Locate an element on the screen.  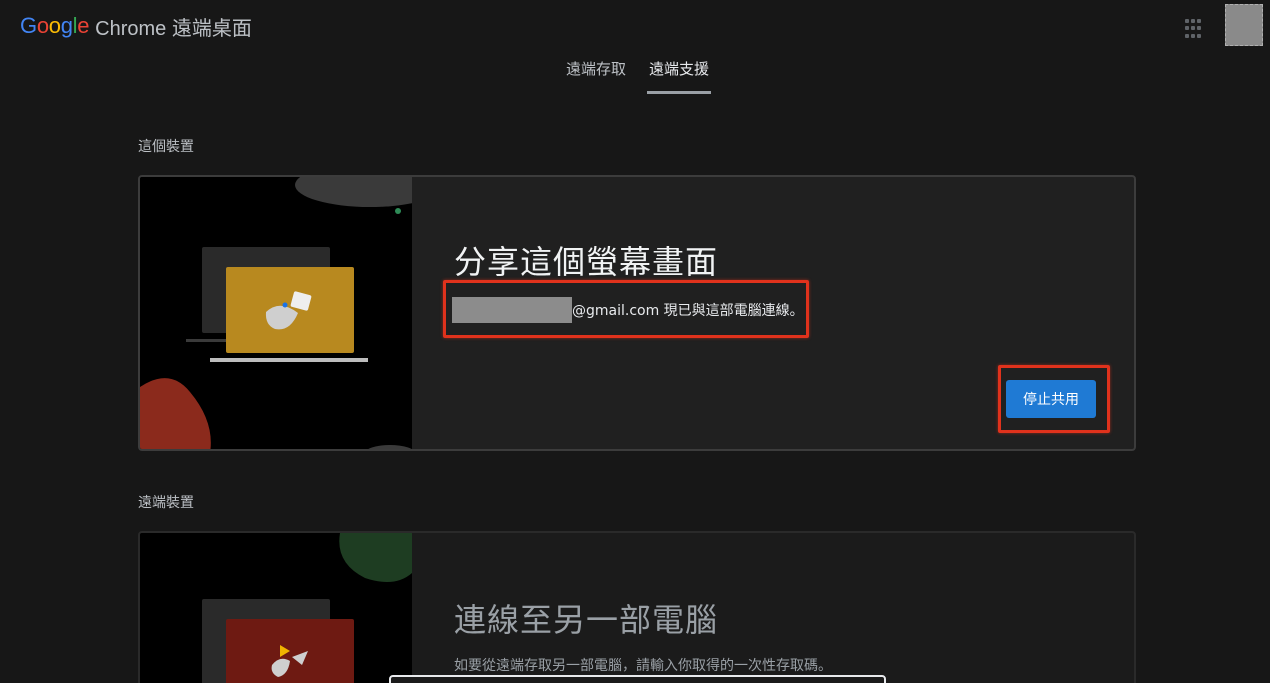
share-screen-illustration is located at coordinates (276, 313).